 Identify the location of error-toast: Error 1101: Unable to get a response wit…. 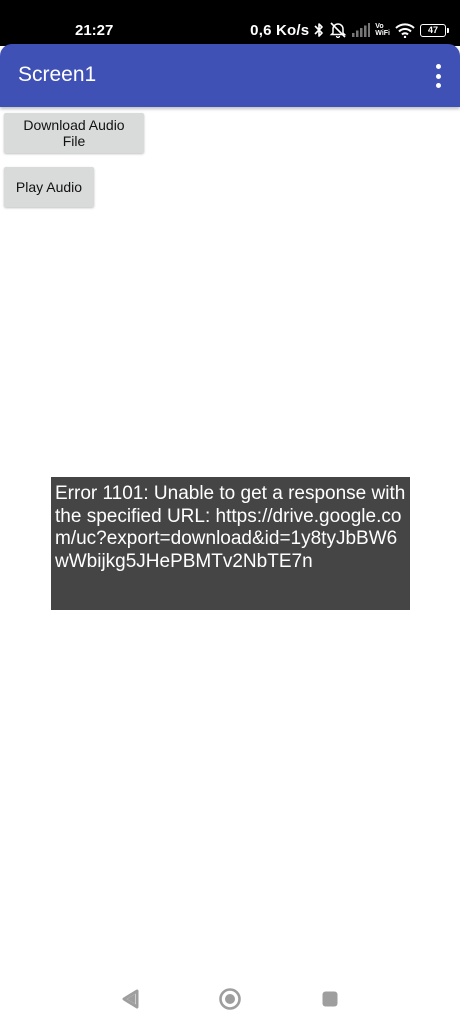
(230, 543).